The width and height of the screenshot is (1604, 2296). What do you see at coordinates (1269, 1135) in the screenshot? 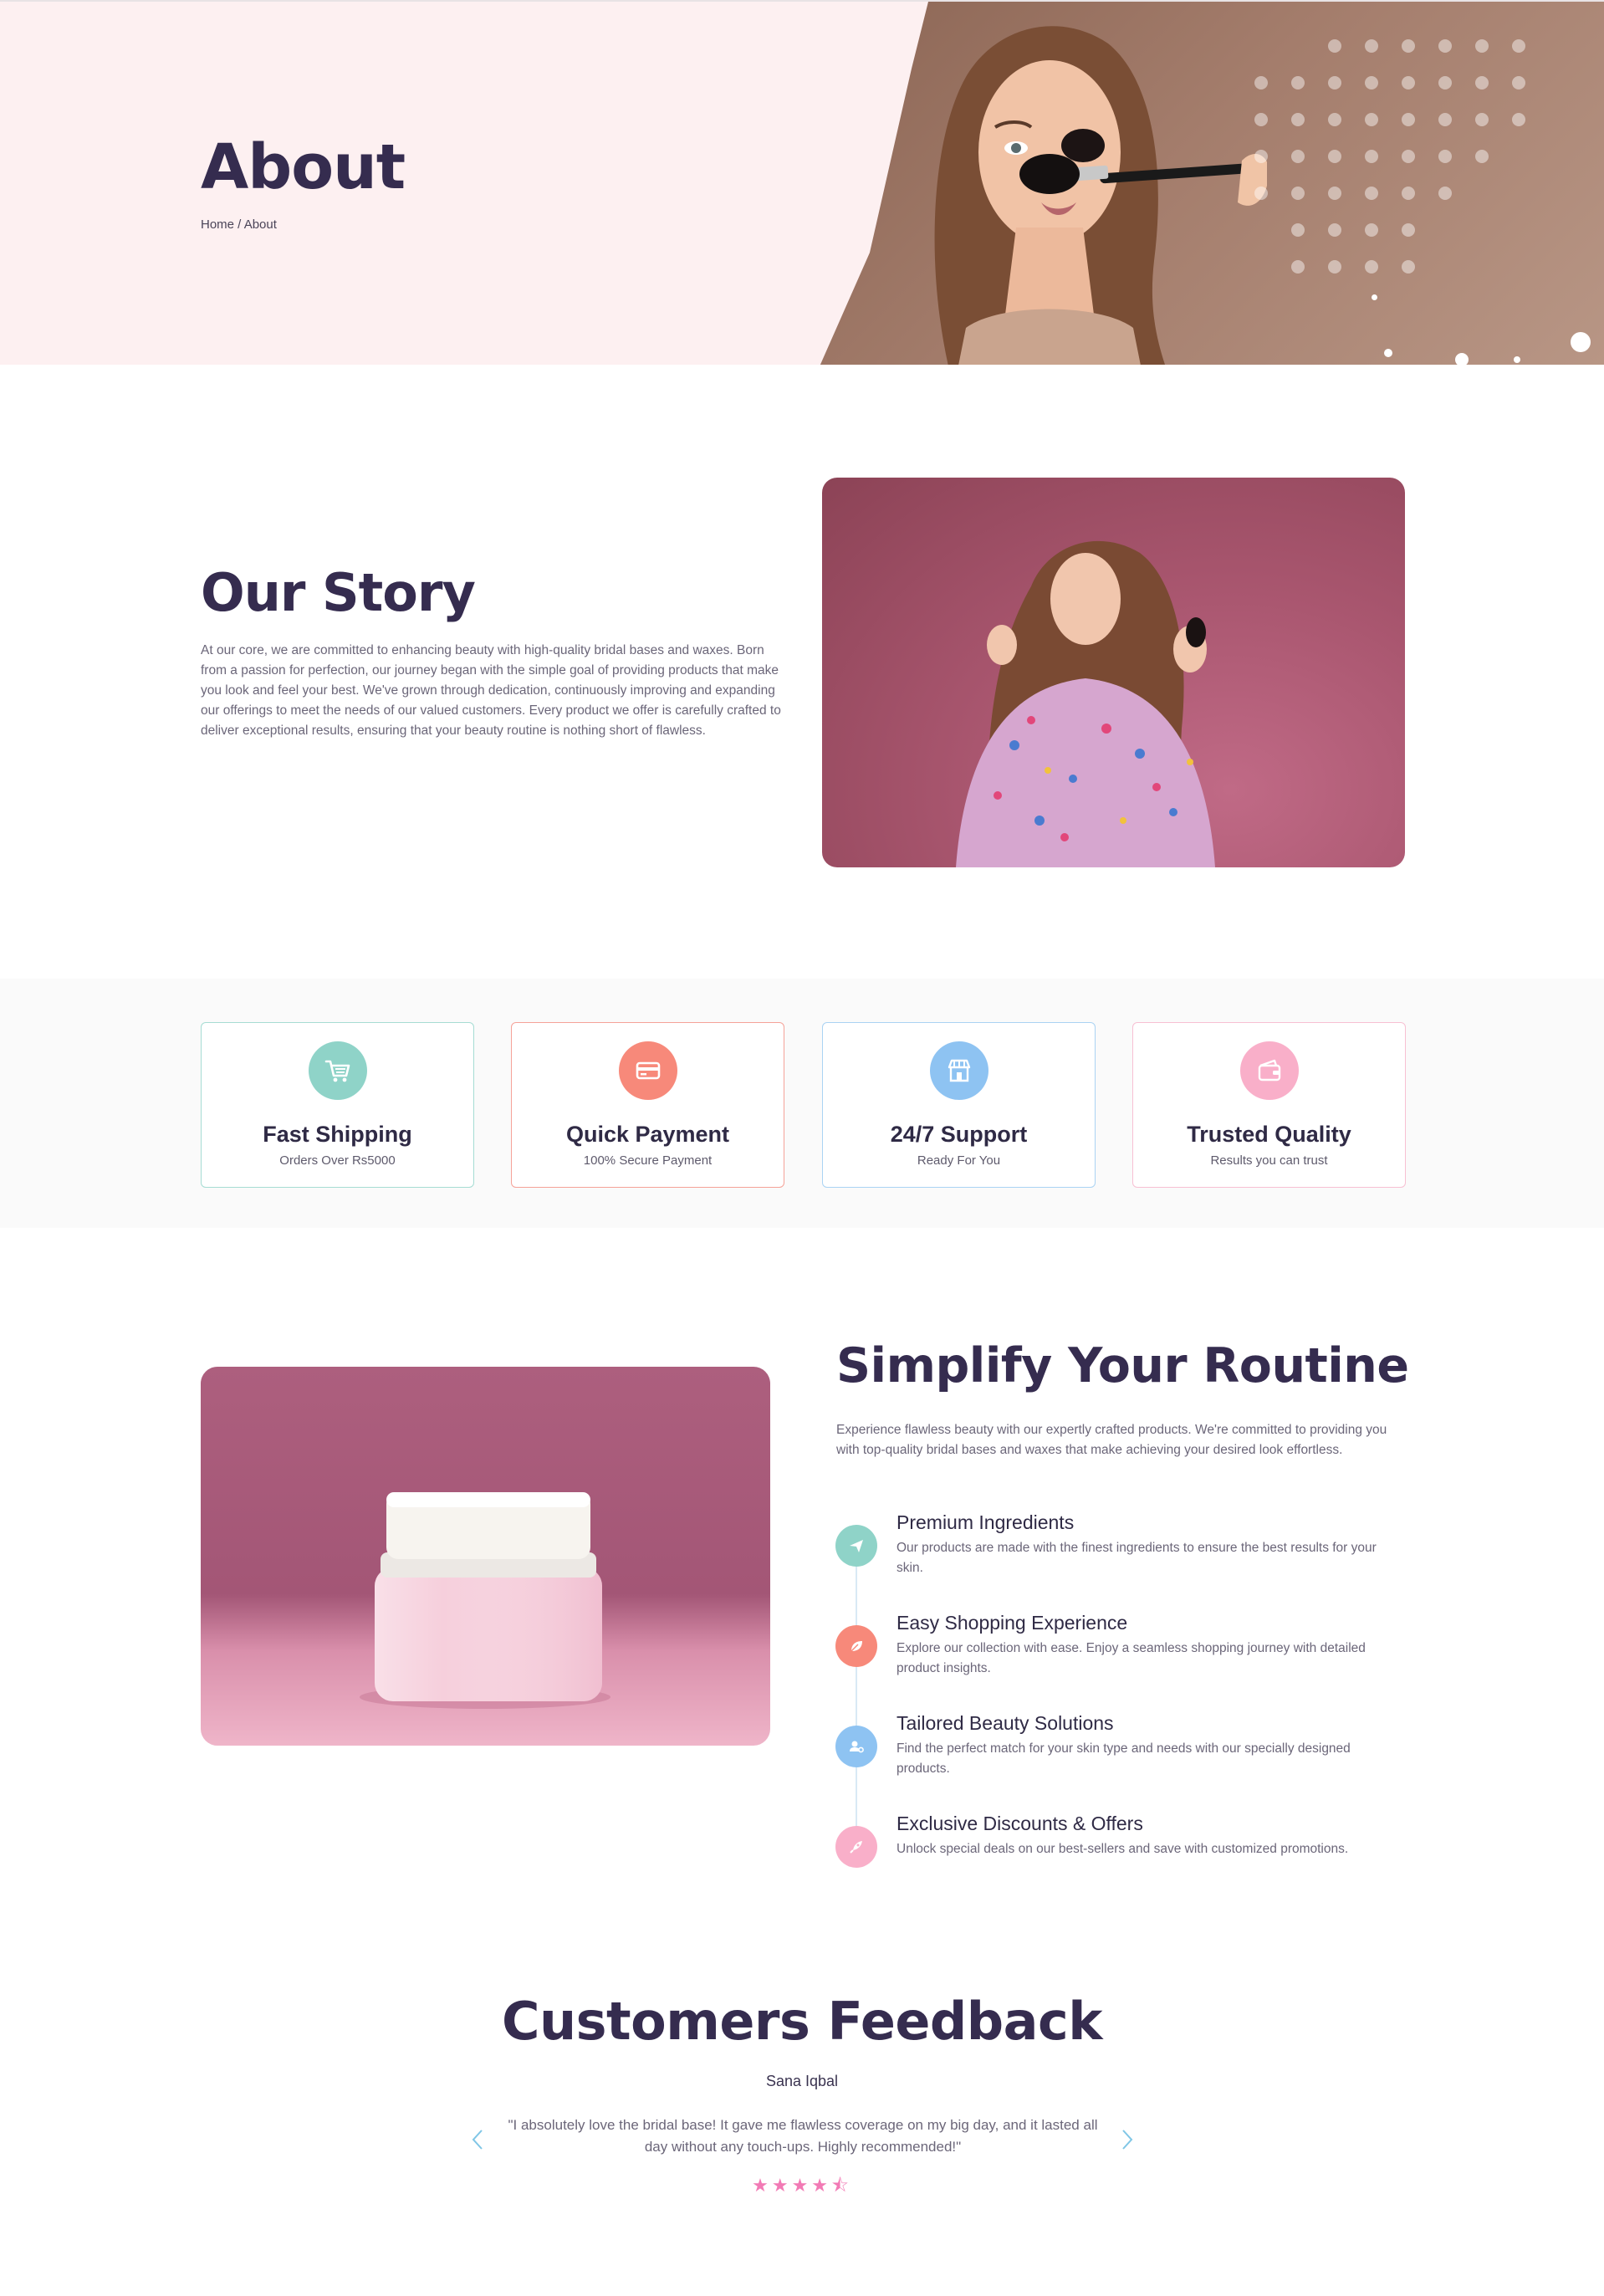
I see `feature-title: Trusted Quality` at bounding box center [1269, 1135].